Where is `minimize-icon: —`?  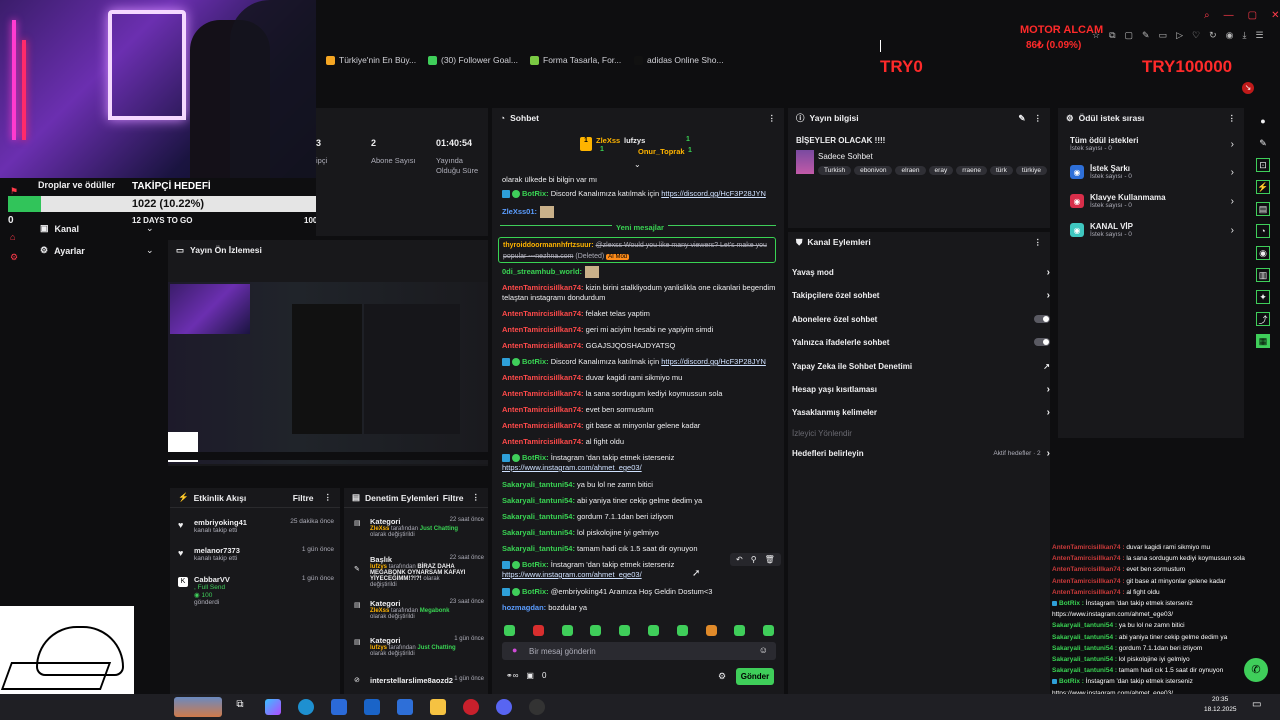
minimize-icon: — is located at coordinates (1229, 15).